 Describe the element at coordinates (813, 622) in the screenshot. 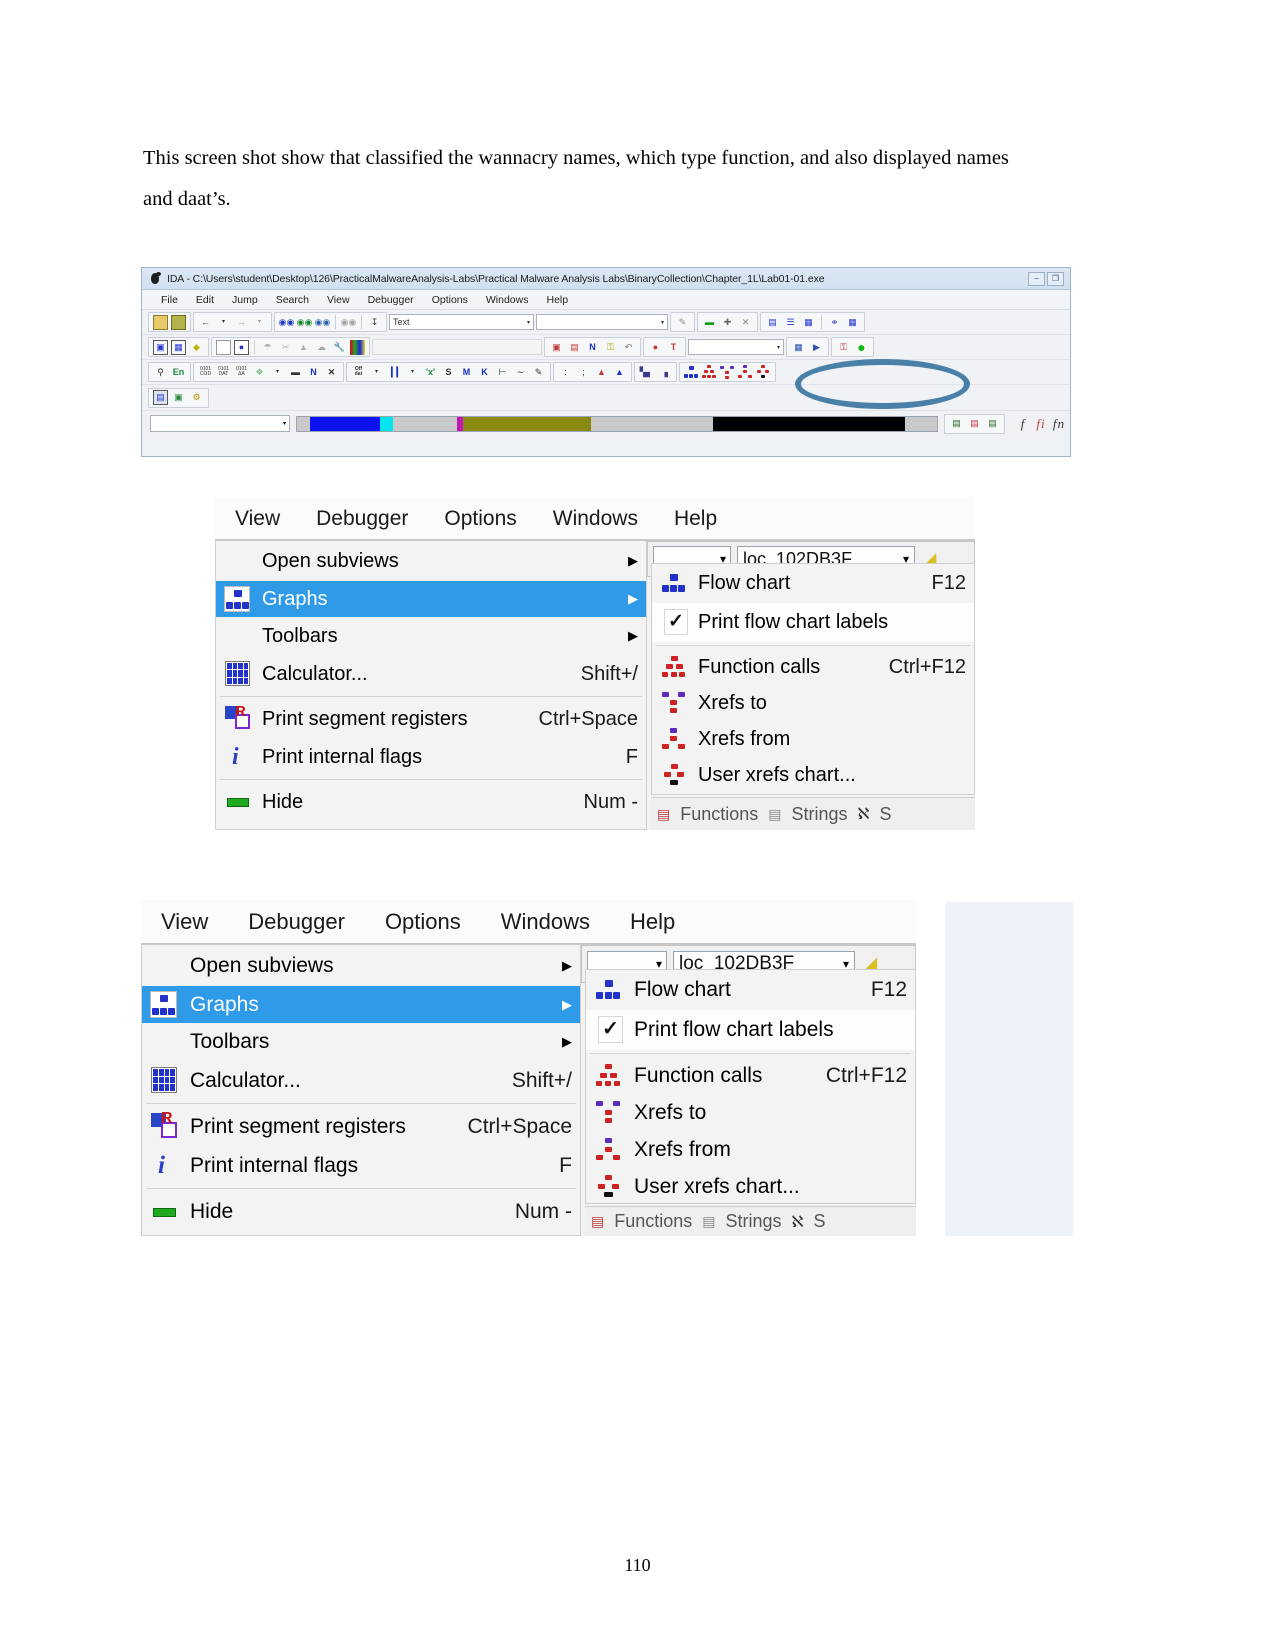

I see `submenu-item-print-flow-chart-labels: ✓ Print flow chart labels` at that location.